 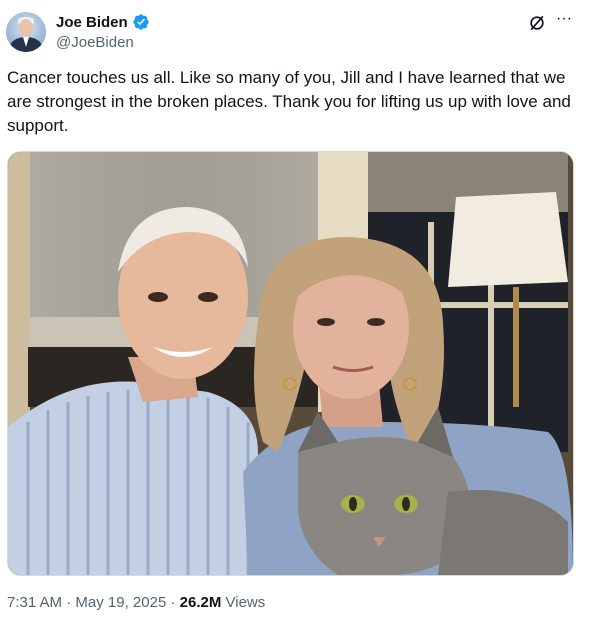 What do you see at coordinates (26, 27) in the screenshot?
I see `avatar-face` at bounding box center [26, 27].